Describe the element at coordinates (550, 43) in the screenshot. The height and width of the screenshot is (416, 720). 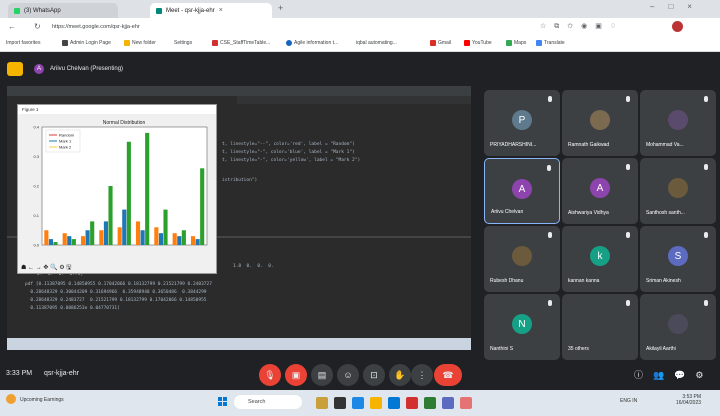
I see `bookmark-item: Translate` at that location.